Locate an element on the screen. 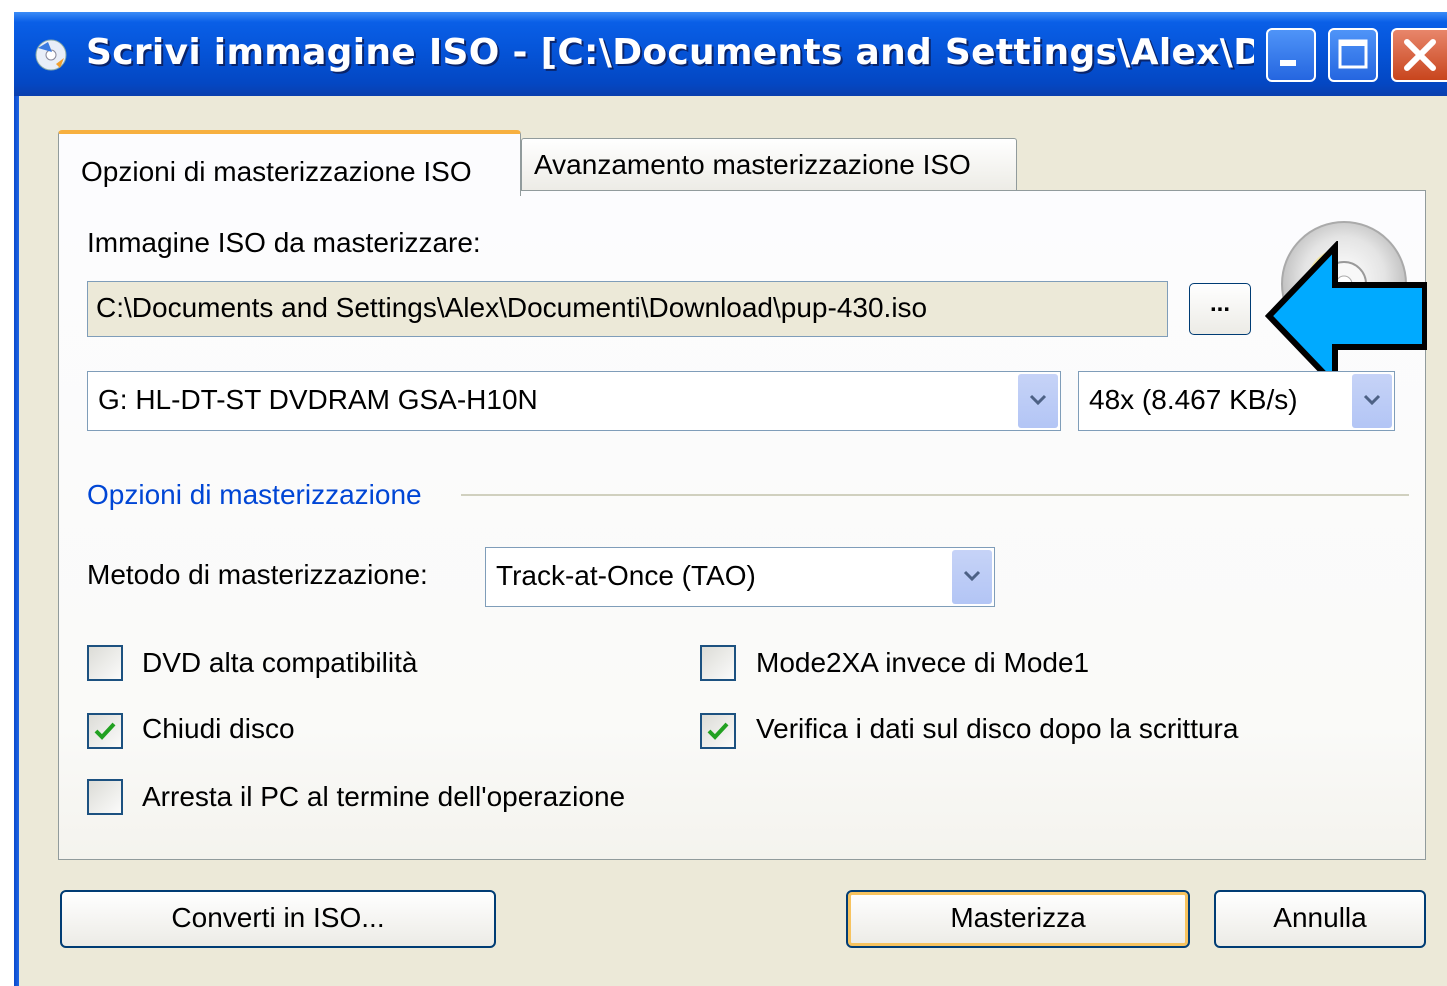 This screenshot has width=1447, height=986. tab-label: Opzioni di masterizzazione ISO is located at coordinates (276, 171).